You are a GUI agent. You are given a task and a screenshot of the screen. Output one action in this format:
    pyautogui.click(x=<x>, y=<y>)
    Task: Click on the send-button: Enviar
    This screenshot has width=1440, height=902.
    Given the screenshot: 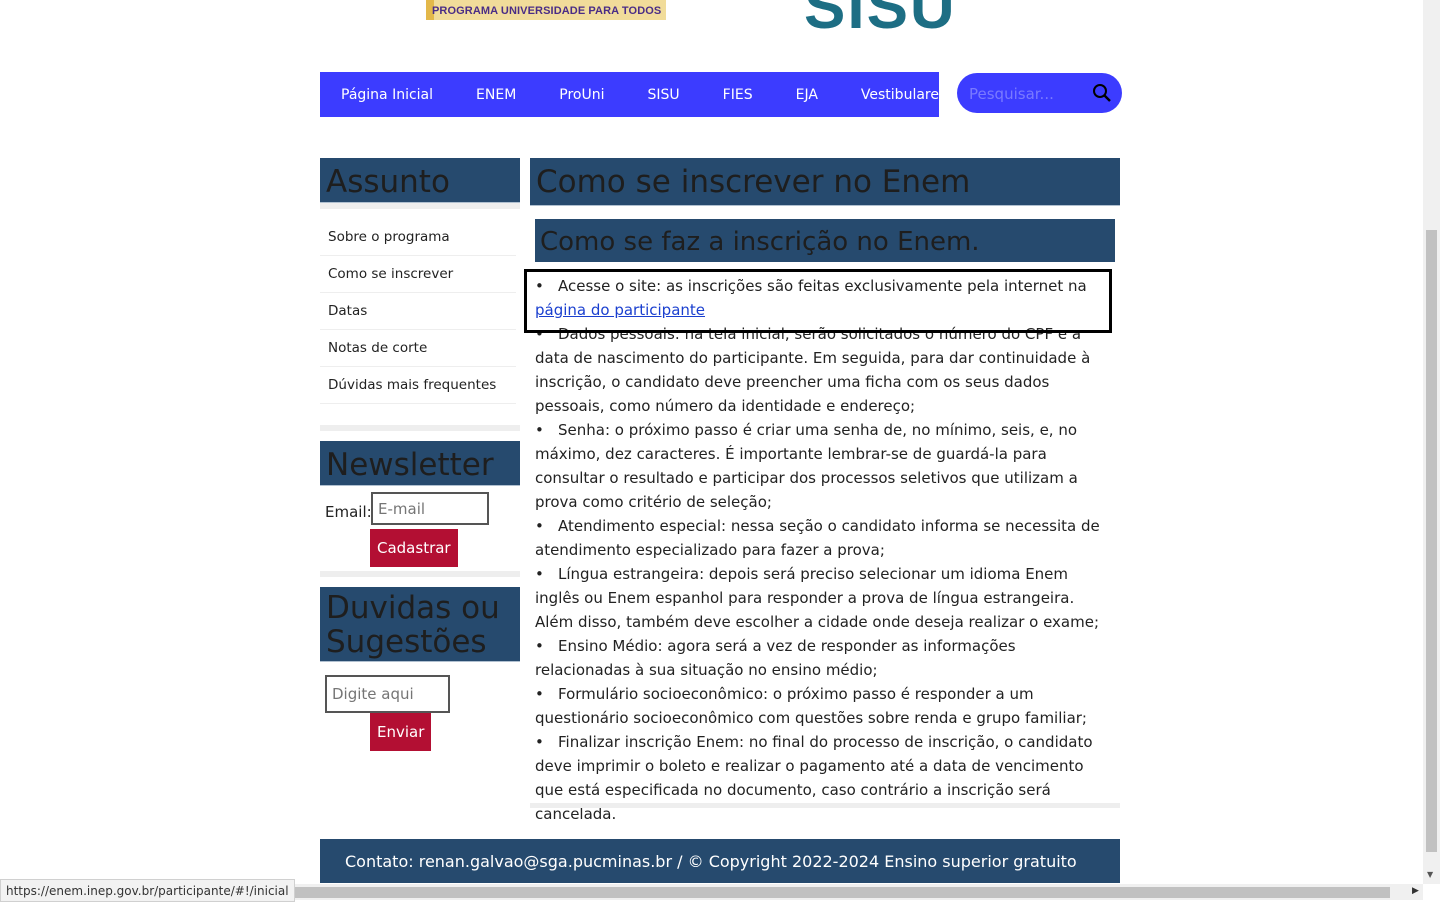 What is the action you would take?
    pyautogui.click(x=401, y=732)
    